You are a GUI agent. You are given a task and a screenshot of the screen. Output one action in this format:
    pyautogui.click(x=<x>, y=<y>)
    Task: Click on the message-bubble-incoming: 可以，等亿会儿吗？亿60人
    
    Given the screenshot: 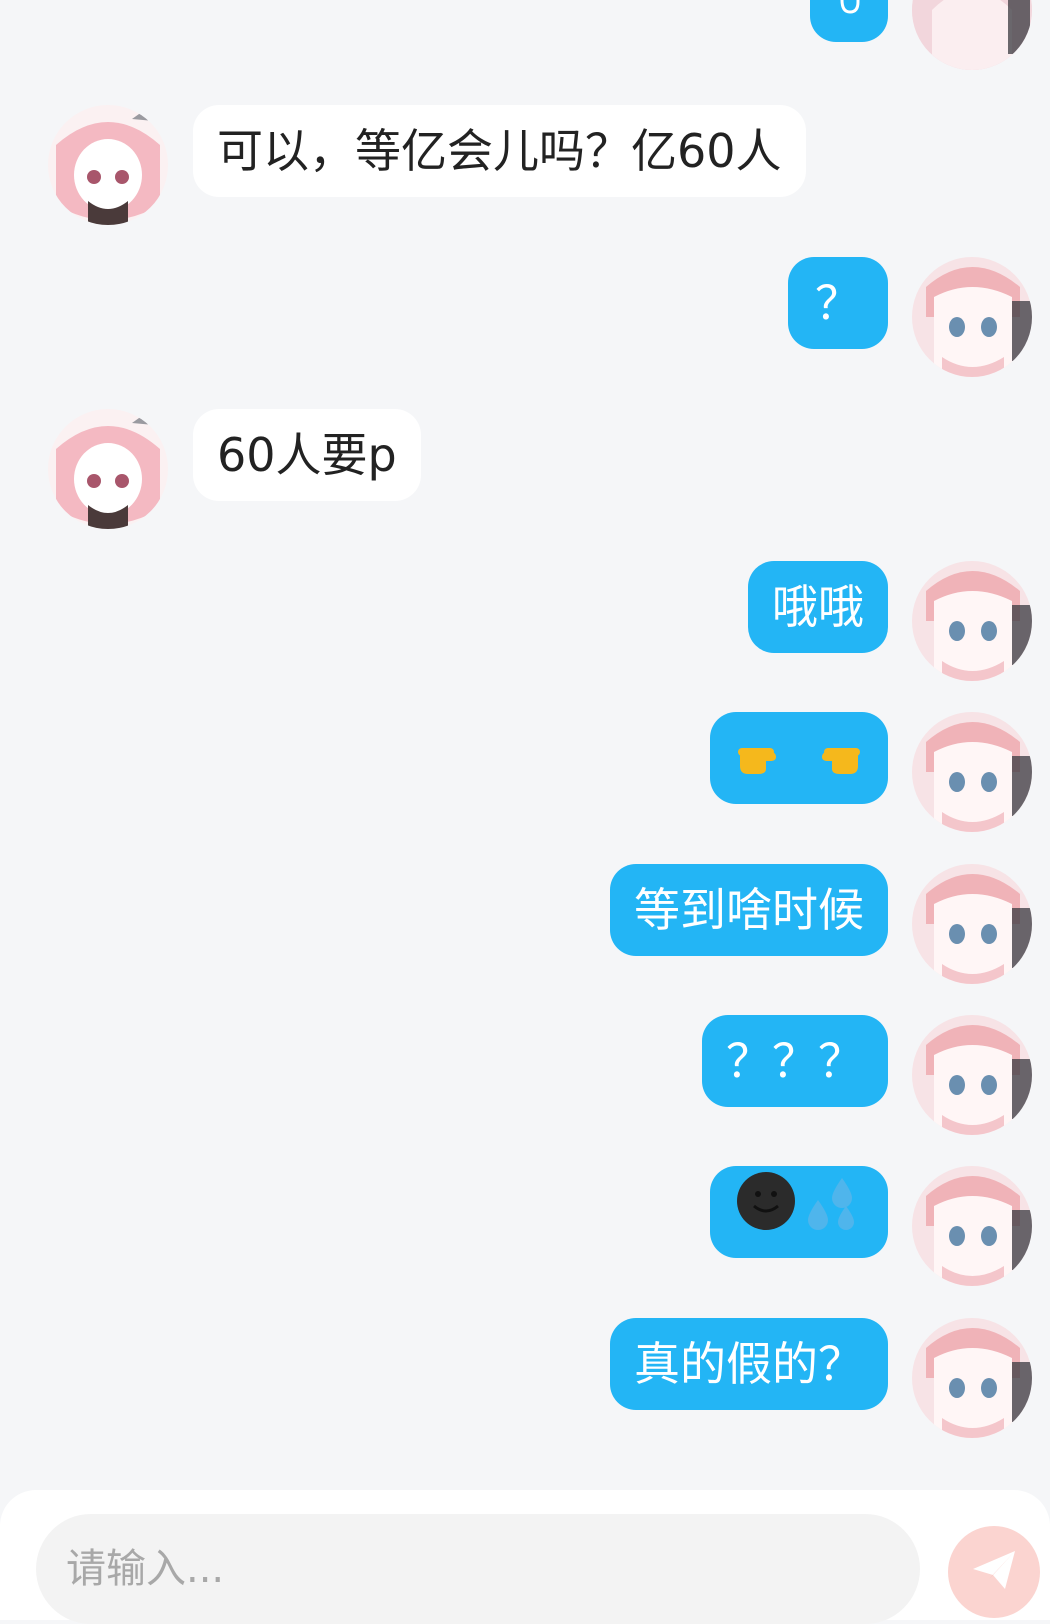 What is the action you would take?
    pyautogui.click(x=499, y=151)
    